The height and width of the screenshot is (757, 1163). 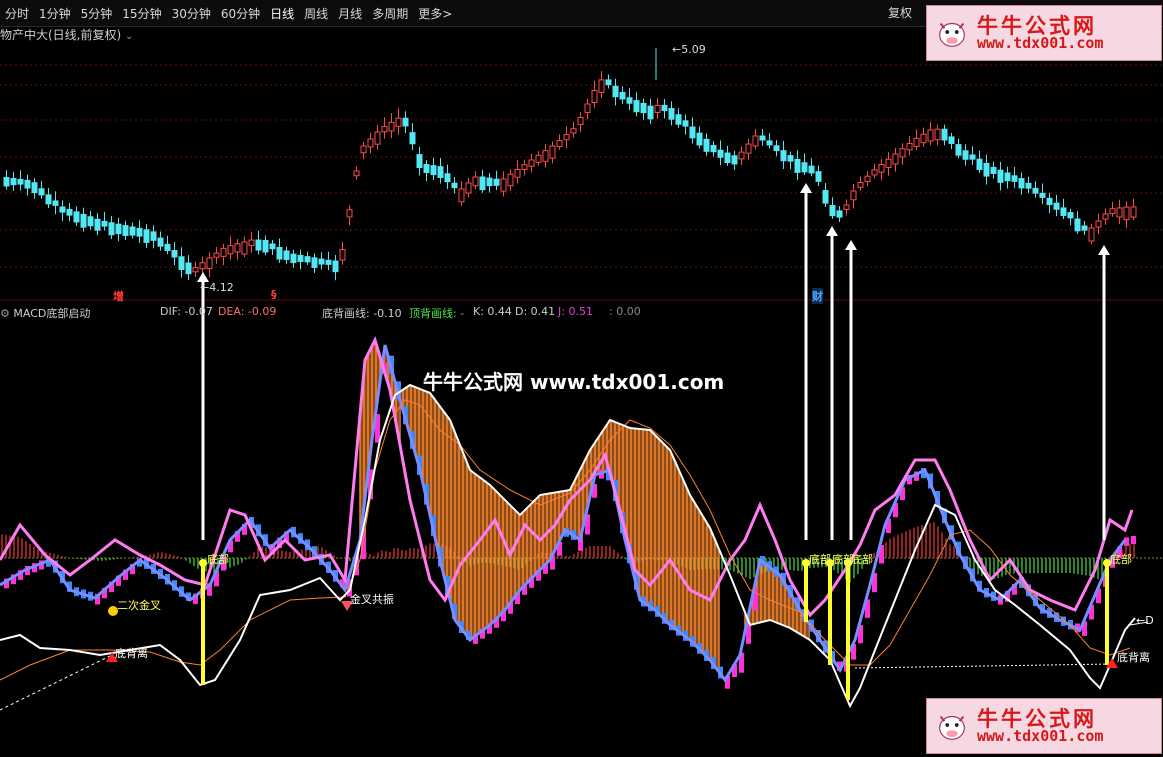 What do you see at coordinates (221, 287) in the screenshot?
I see `low-price-value: 4.12` at bounding box center [221, 287].